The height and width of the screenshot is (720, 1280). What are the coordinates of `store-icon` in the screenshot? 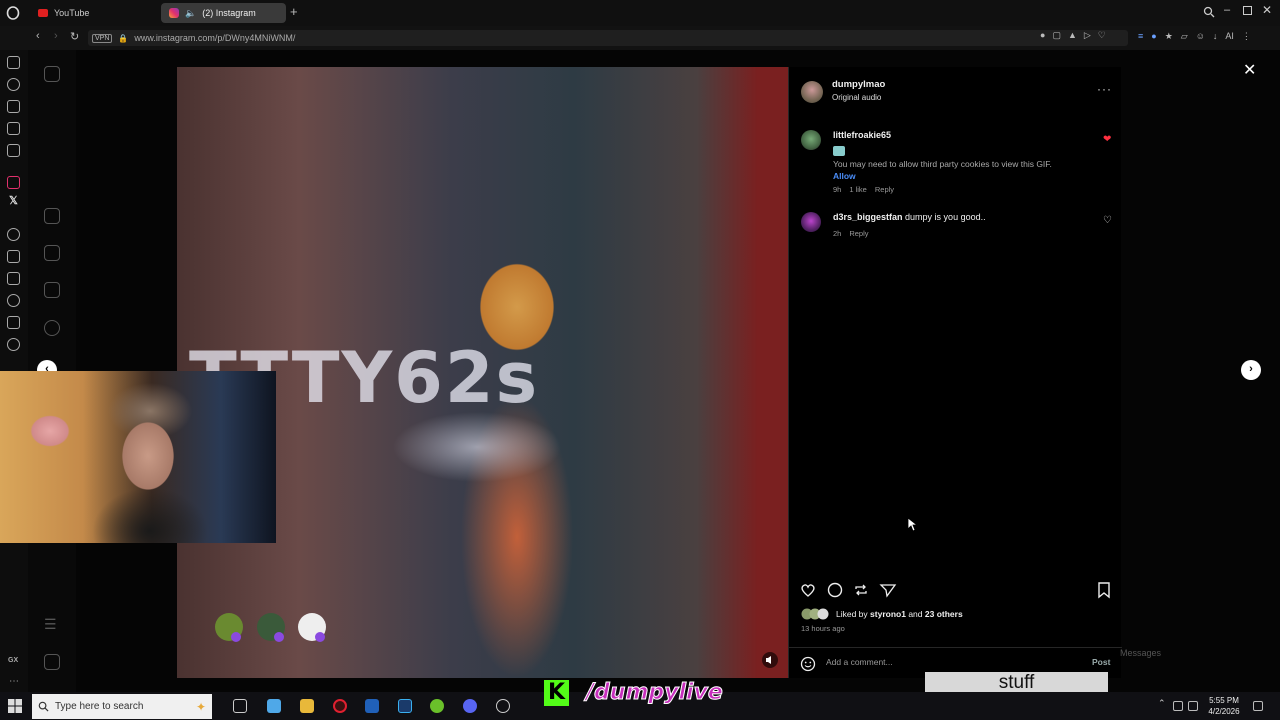 It's located at (274, 706).